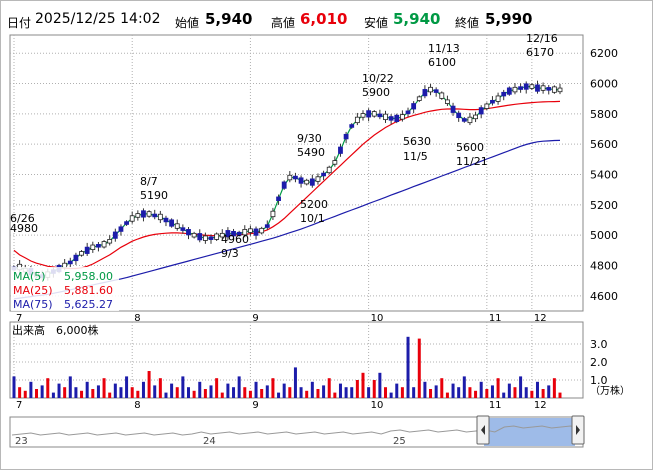 This screenshot has height=470, width=653. Describe the element at coordinates (21, 441) in the screenshot. I see `navigator-label-23: 23` at that location.